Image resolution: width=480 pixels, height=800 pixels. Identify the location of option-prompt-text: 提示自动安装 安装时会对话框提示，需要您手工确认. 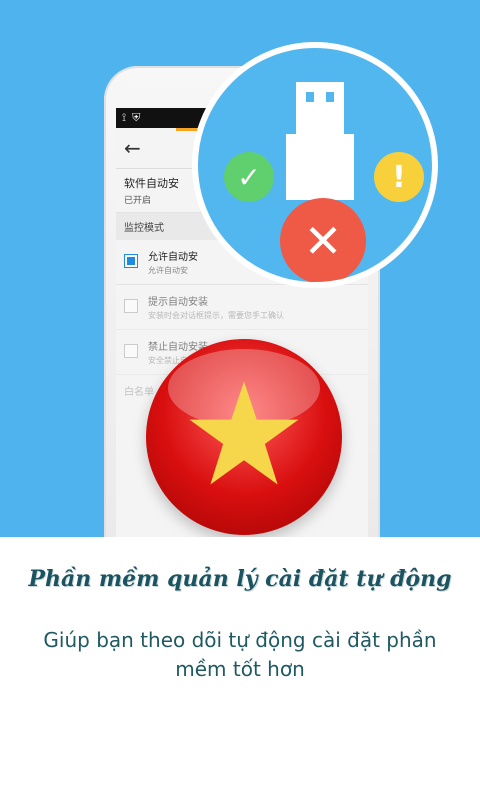
(216, 307).